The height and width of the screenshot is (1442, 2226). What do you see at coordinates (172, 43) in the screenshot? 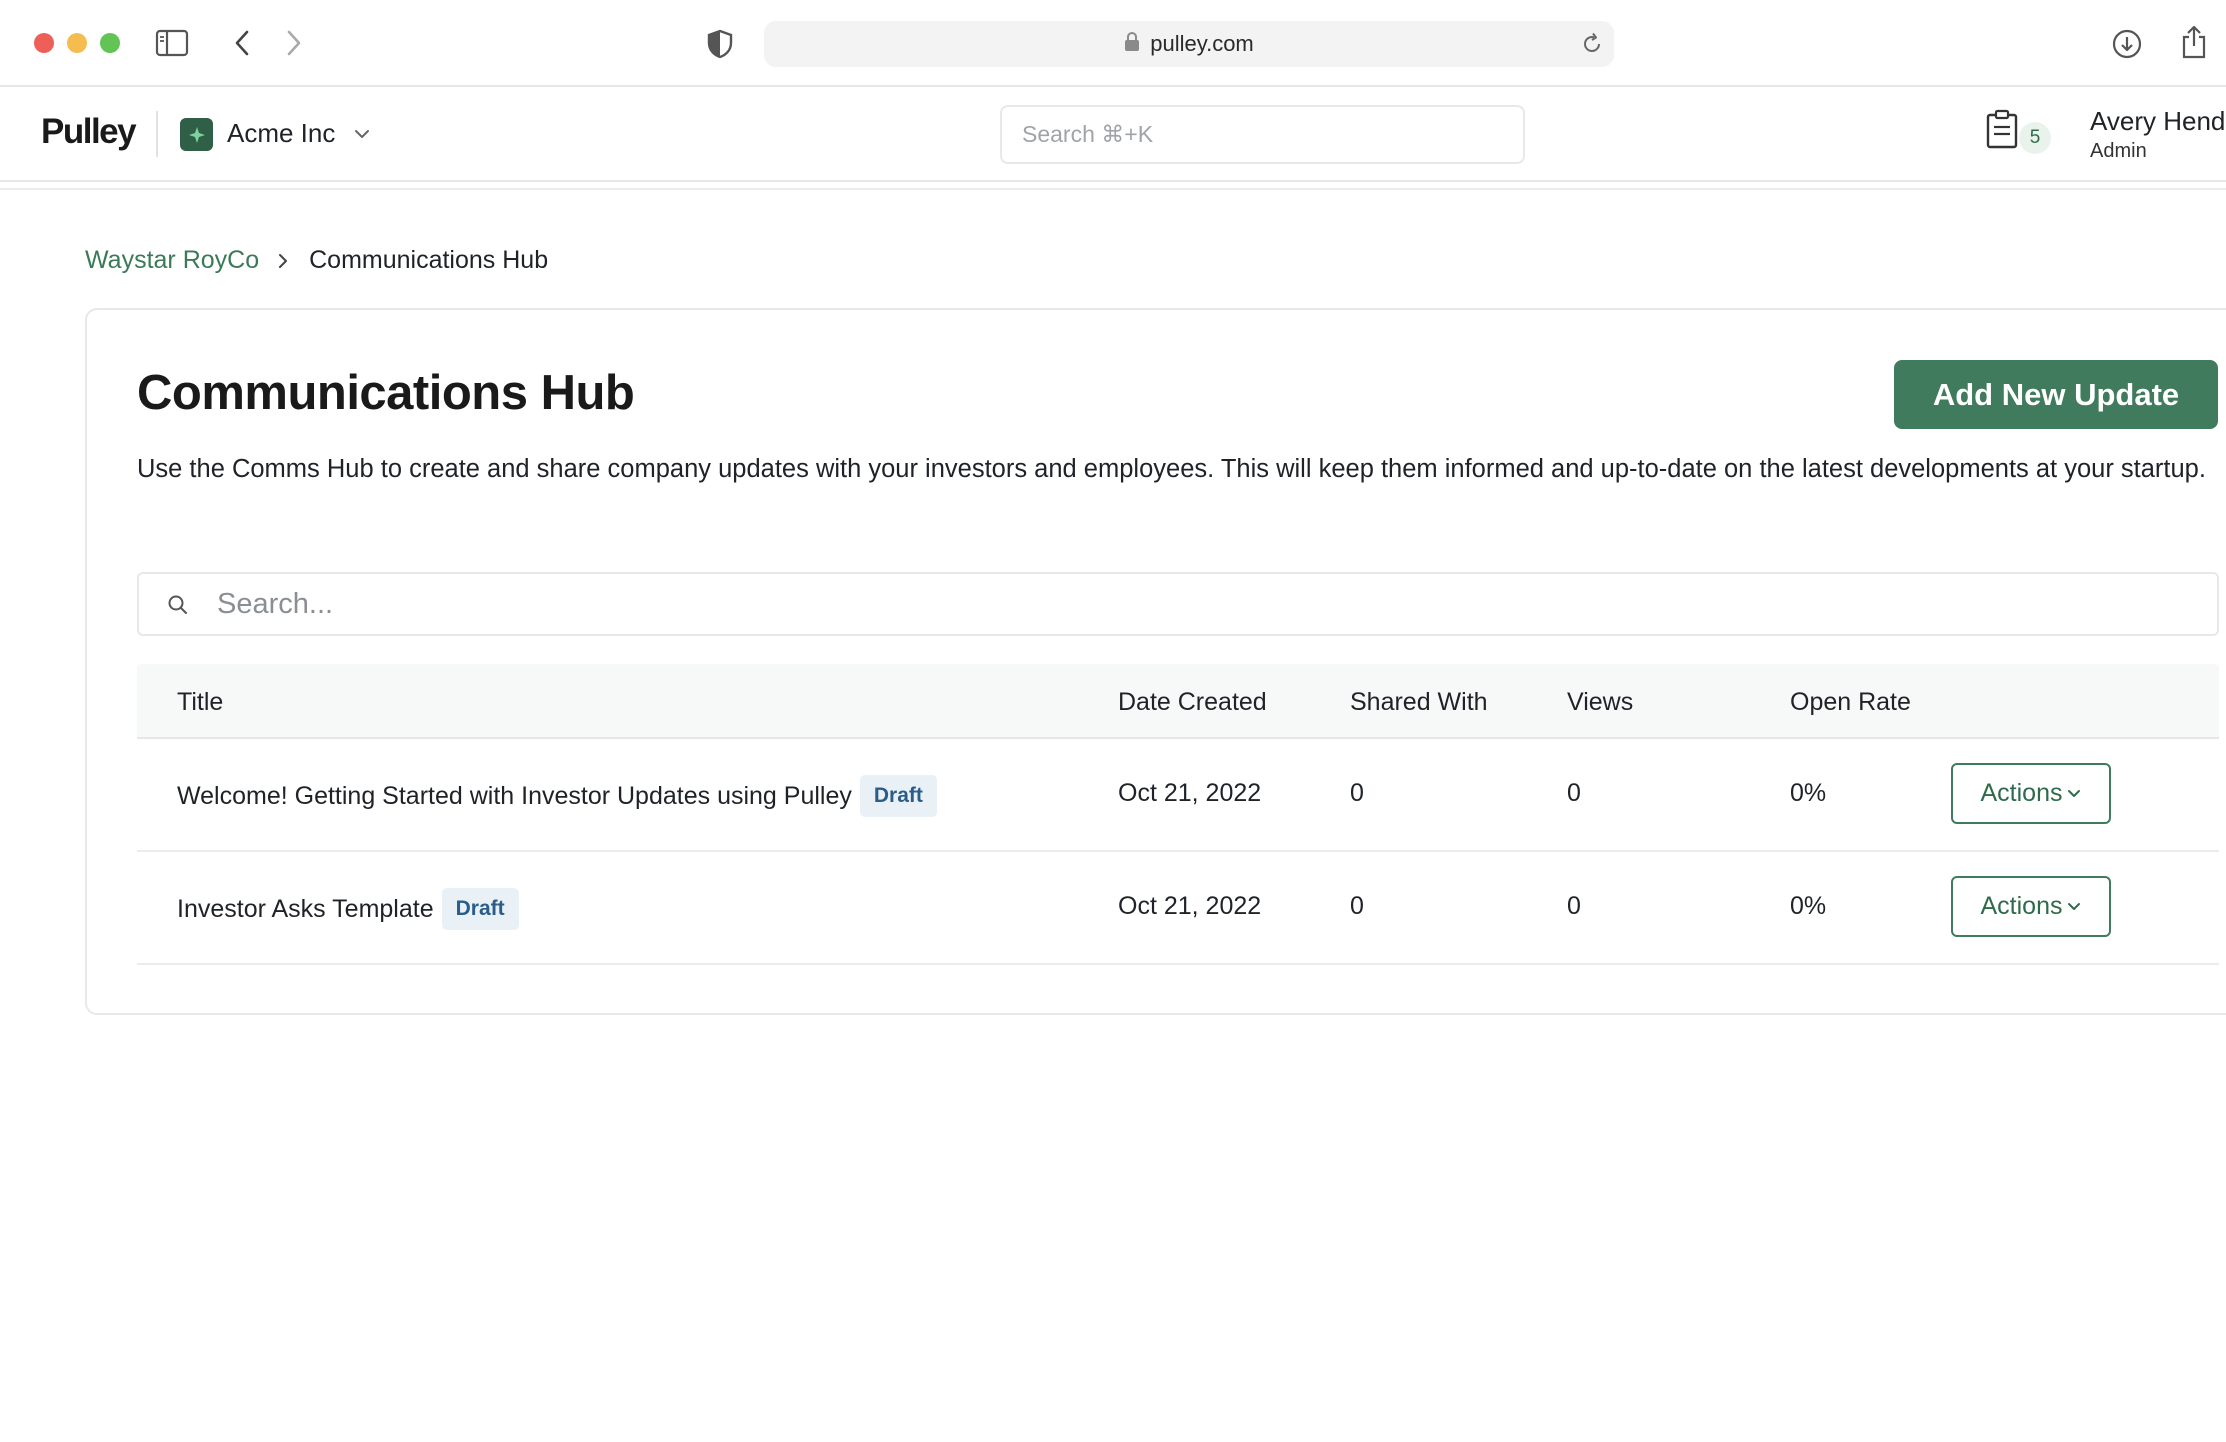
I see `sidebar-icon` at bounding box center [172, 43].